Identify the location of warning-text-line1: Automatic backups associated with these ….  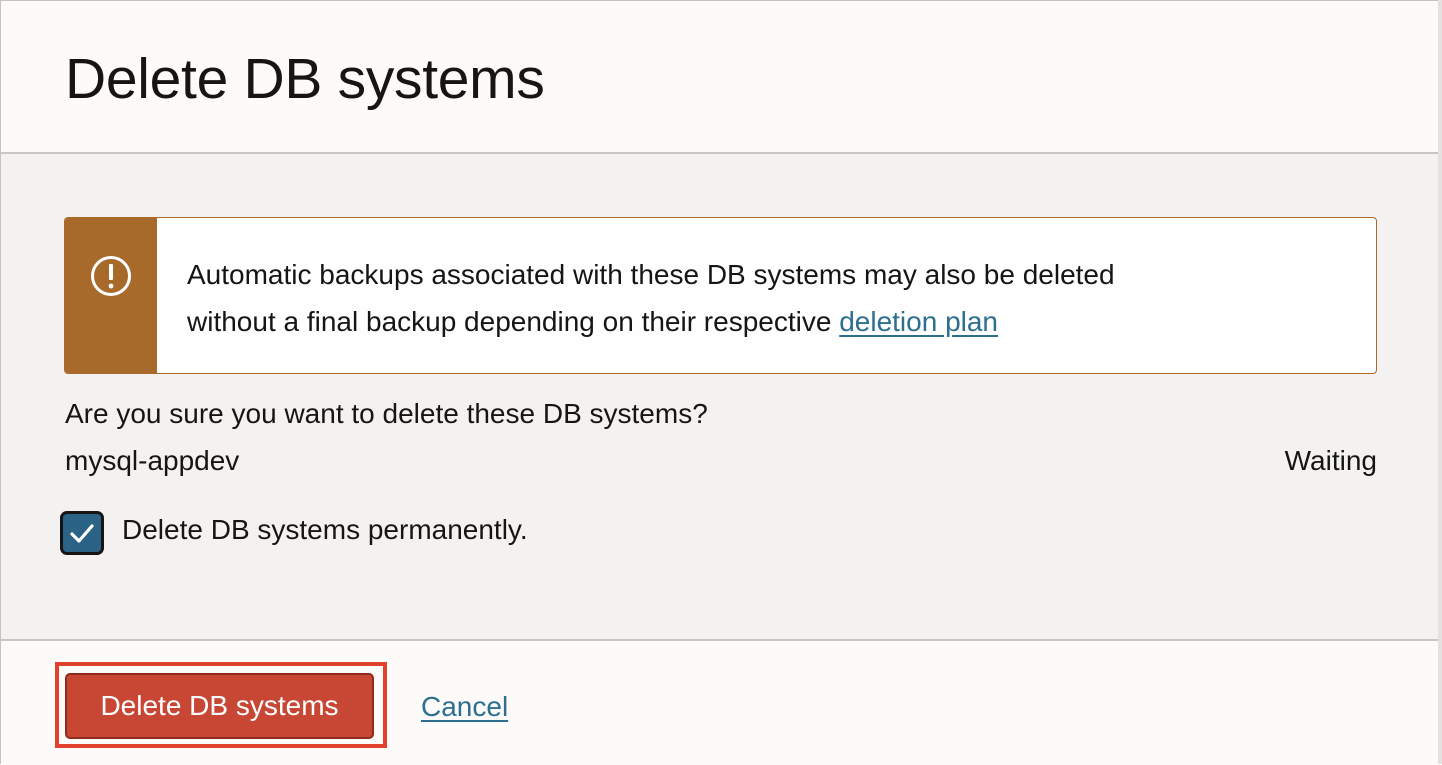
(651, 274).